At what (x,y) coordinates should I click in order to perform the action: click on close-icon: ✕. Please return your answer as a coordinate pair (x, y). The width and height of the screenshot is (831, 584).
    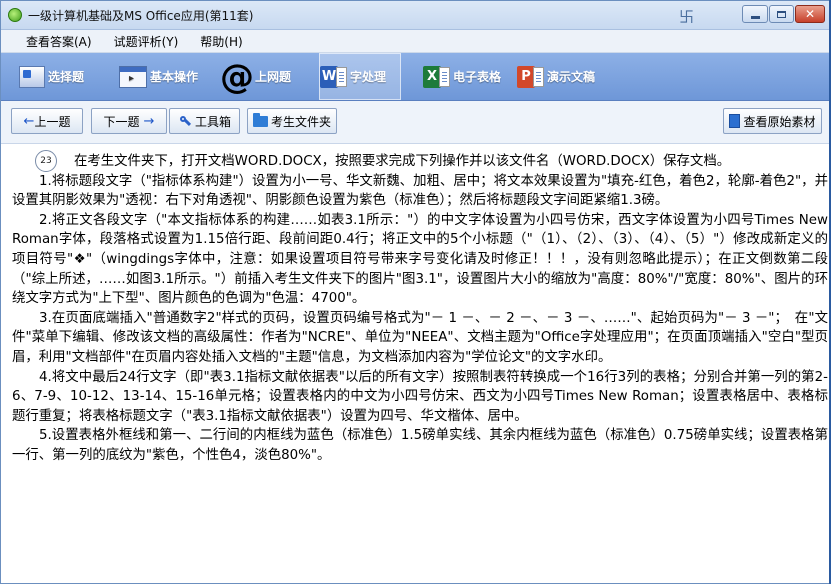
    Looking at the image, I should click on (810, 14).